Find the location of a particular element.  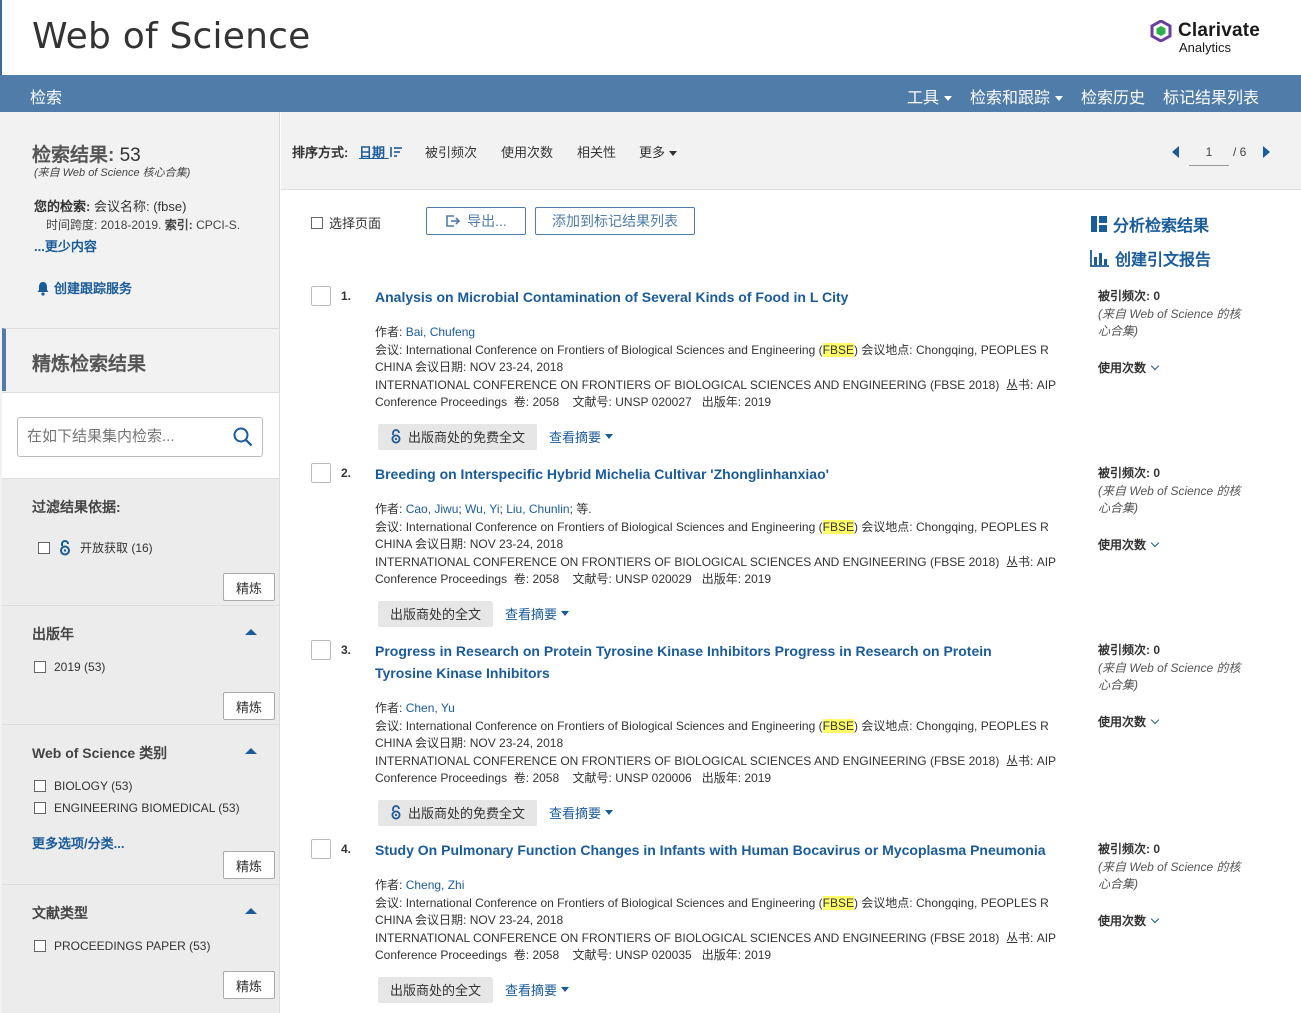

citation-report-link: 创建引文报告 is located at coordinates (1150, 258).